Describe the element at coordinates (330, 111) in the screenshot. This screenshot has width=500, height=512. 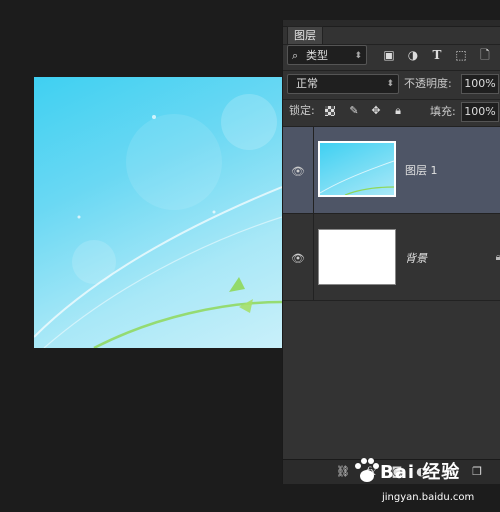
I see `lock-transparent-pixels-icon` at that location.